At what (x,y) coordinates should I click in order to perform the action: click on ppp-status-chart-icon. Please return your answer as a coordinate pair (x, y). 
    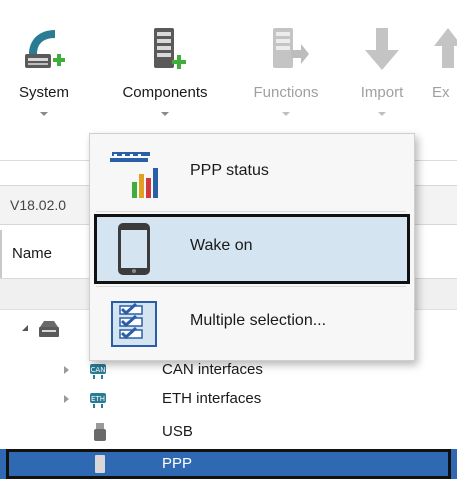
    Looking at the image, I should click on (134, 175).